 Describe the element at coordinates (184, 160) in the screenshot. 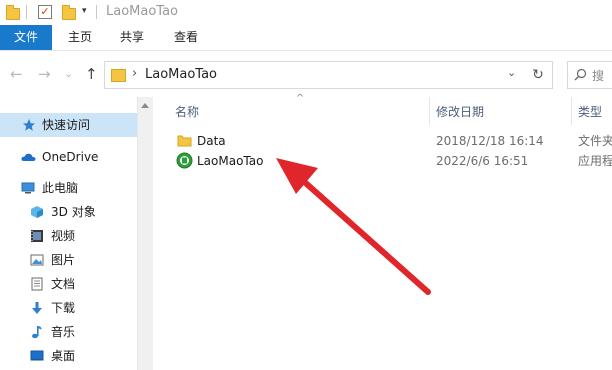

I see `app-icon` at that location.